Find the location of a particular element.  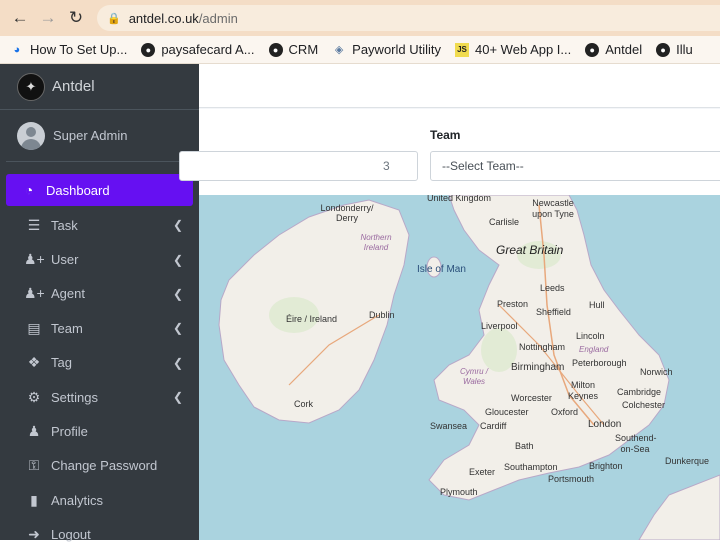

sidebar-item-label: Team is located at coordinates (67, 328).